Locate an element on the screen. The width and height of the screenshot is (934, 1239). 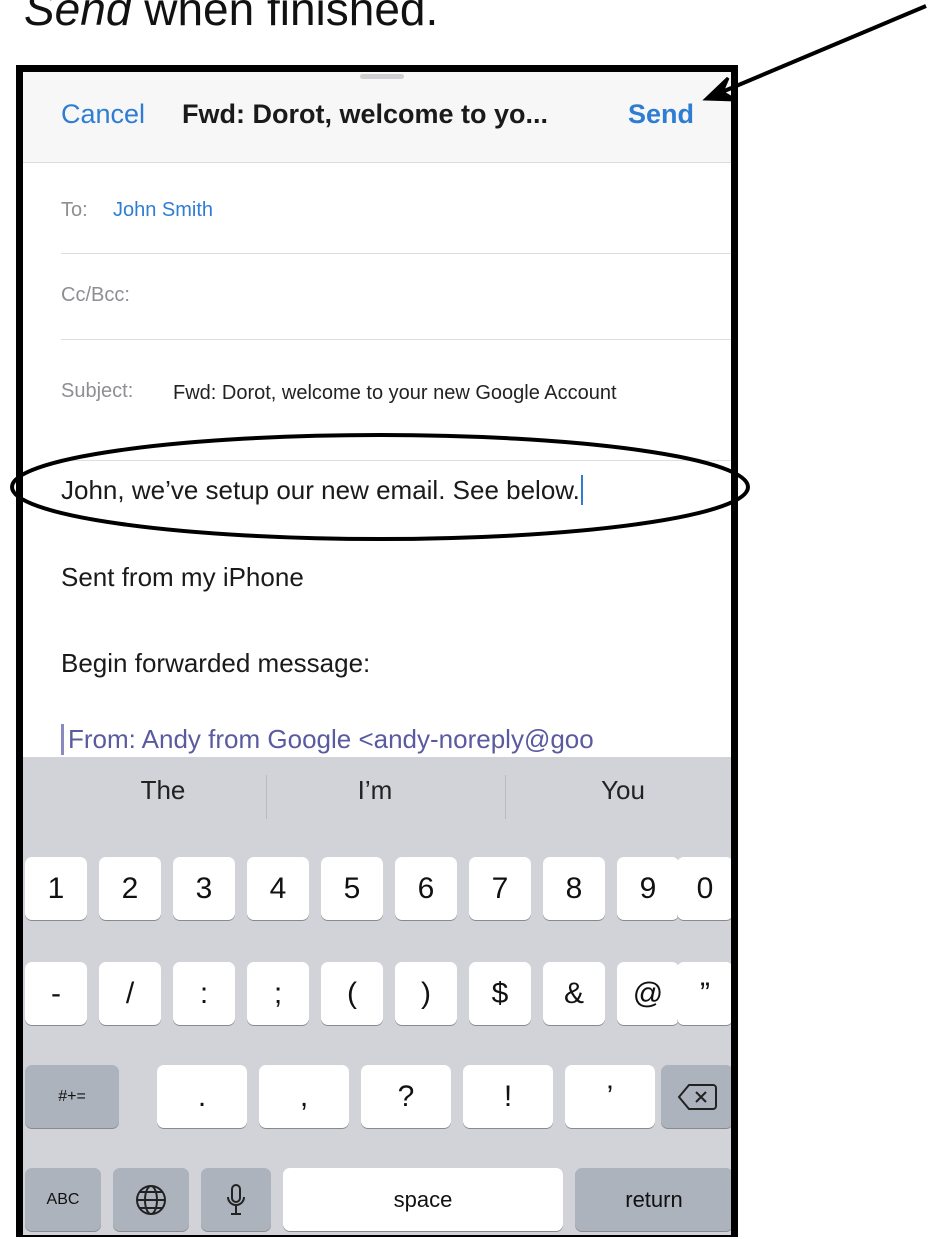
key-8: 8 is located at coordinates (574, 888).